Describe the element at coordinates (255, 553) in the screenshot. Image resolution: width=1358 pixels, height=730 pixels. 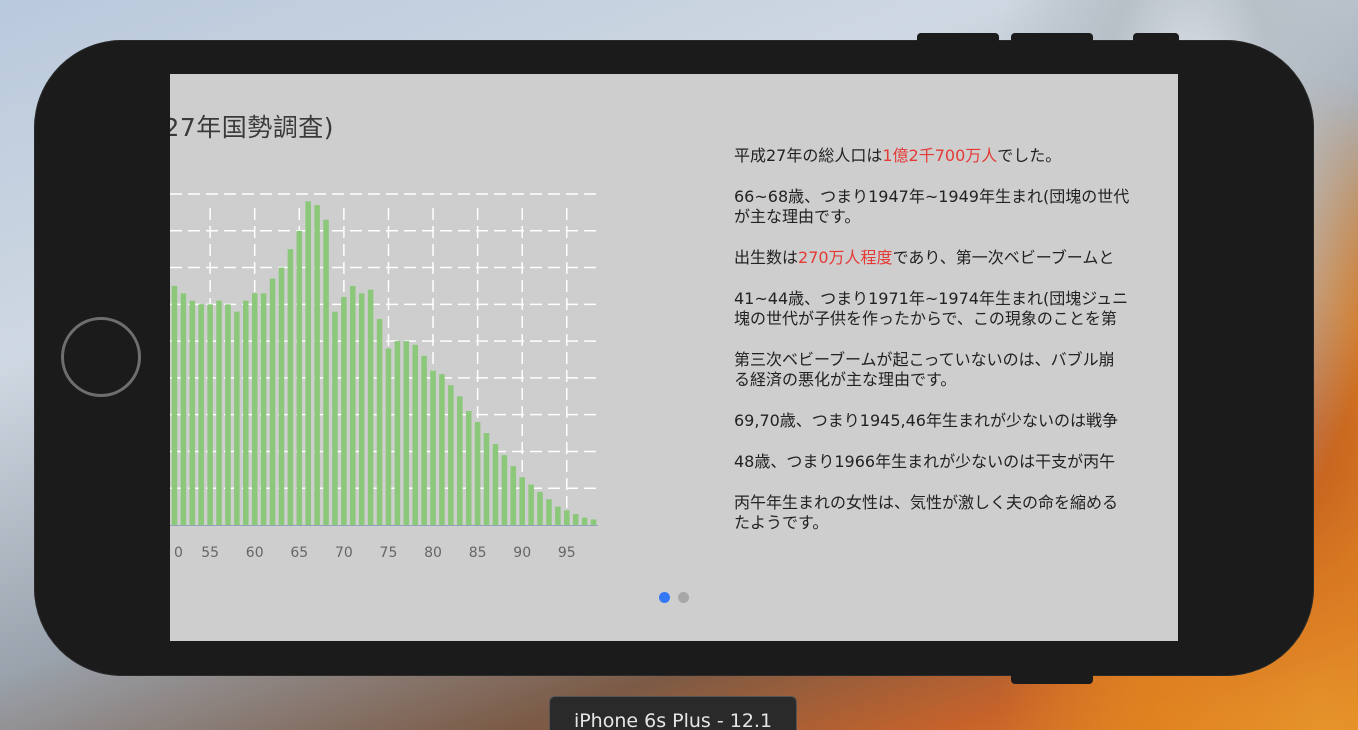
I see `x-tick-label: 60` at that location.